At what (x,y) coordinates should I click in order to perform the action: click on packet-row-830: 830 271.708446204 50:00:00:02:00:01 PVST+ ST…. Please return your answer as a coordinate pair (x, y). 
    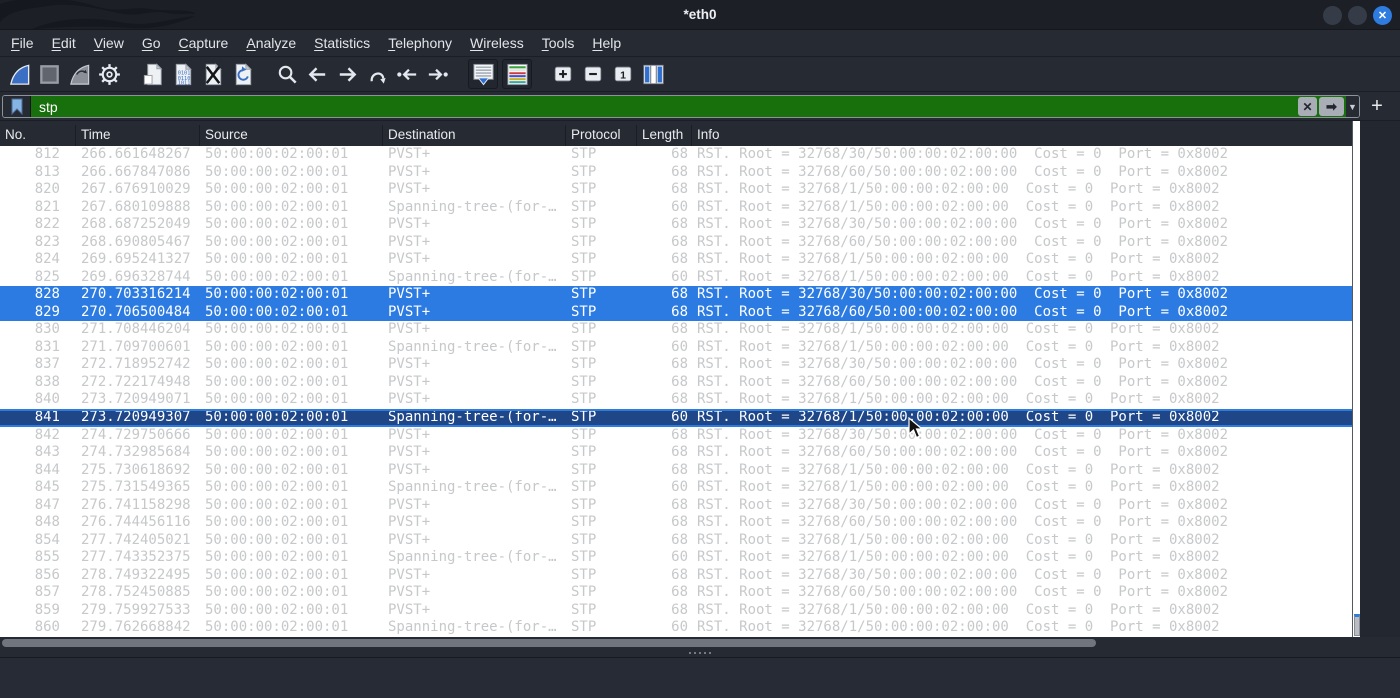
    Looking at the image, I should click on (676, 330).